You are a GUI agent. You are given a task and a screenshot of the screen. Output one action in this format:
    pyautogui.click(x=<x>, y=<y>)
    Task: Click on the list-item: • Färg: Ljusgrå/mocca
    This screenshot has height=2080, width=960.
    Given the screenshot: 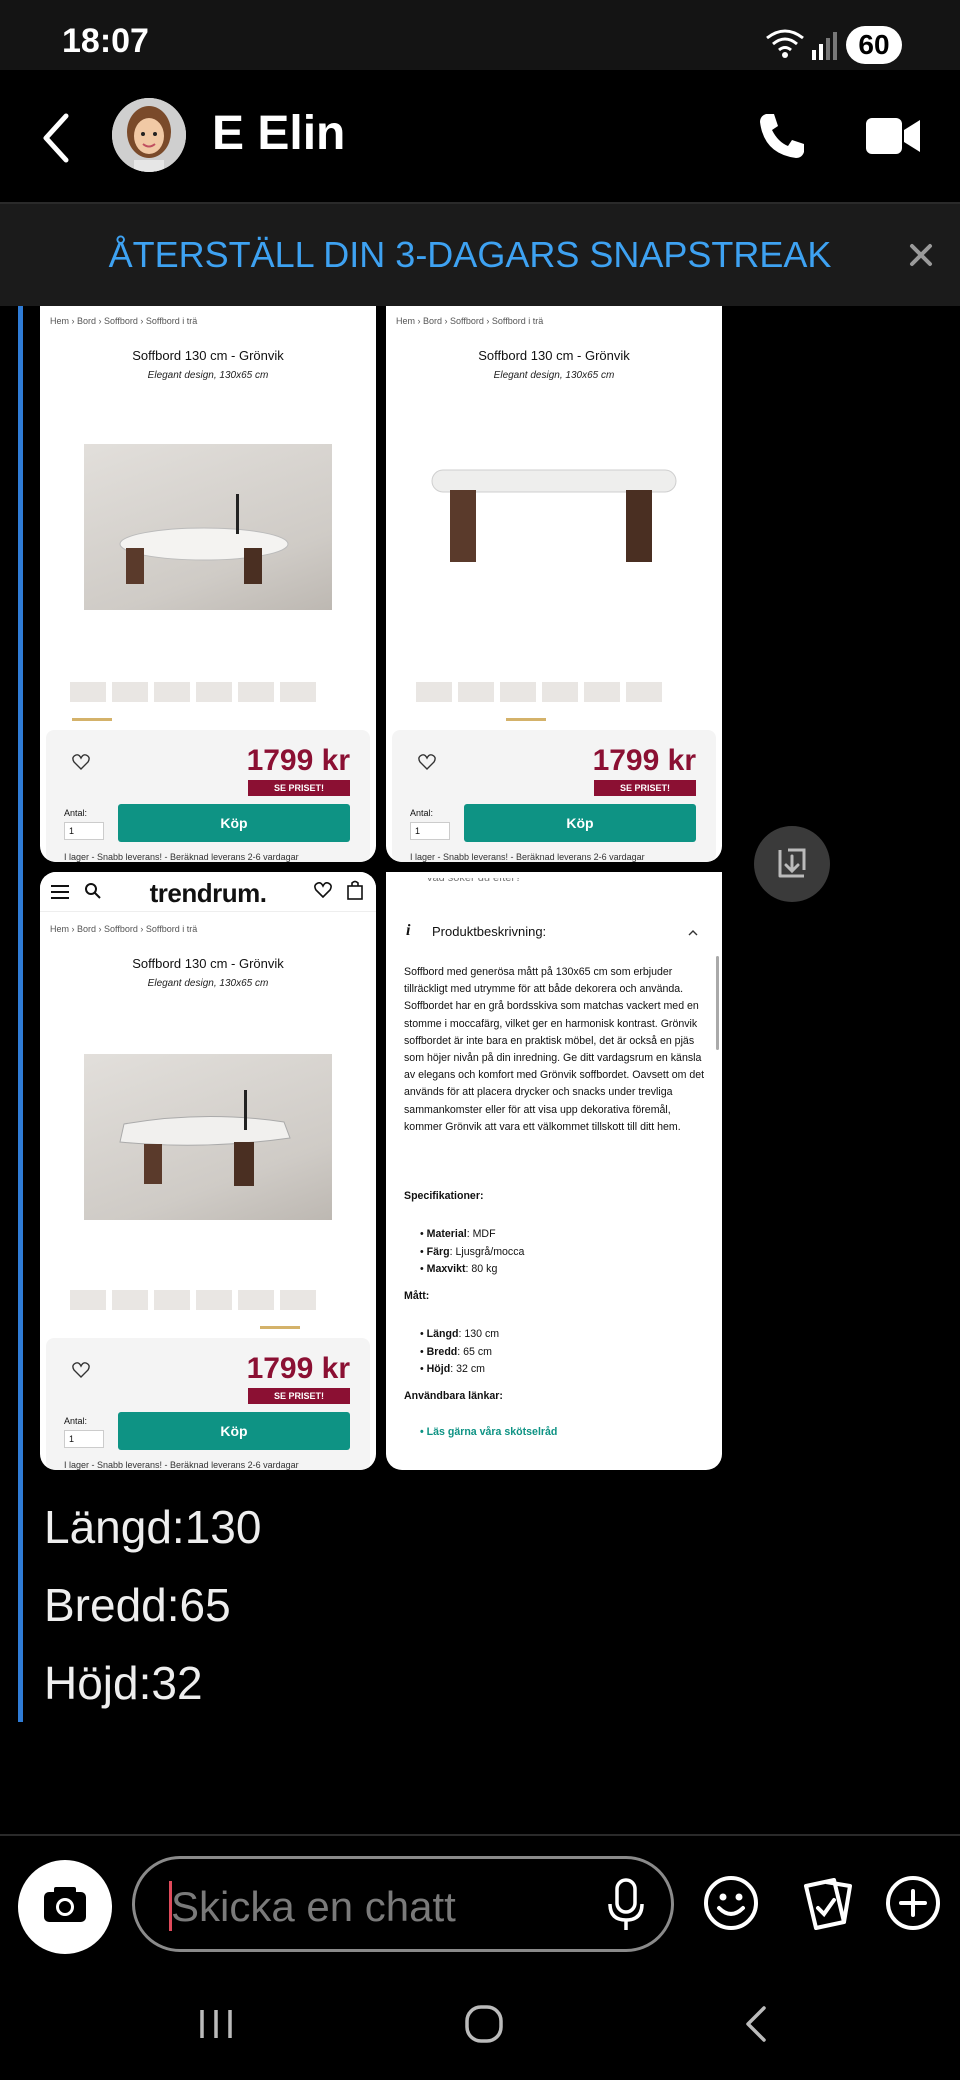 What is the action you would take?
    pyautogui.click(x=472, y=1251)
    